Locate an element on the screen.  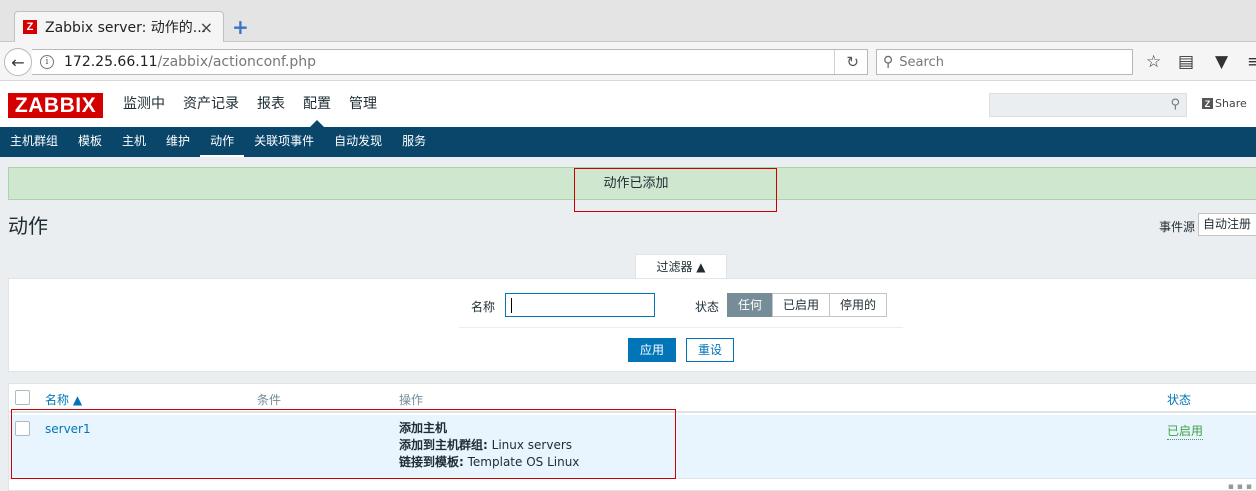
sub-menu: 主机群组 模板 主机 维护 动作 关联项事件 自动发现 服务 is located at coordinates (628, 142).